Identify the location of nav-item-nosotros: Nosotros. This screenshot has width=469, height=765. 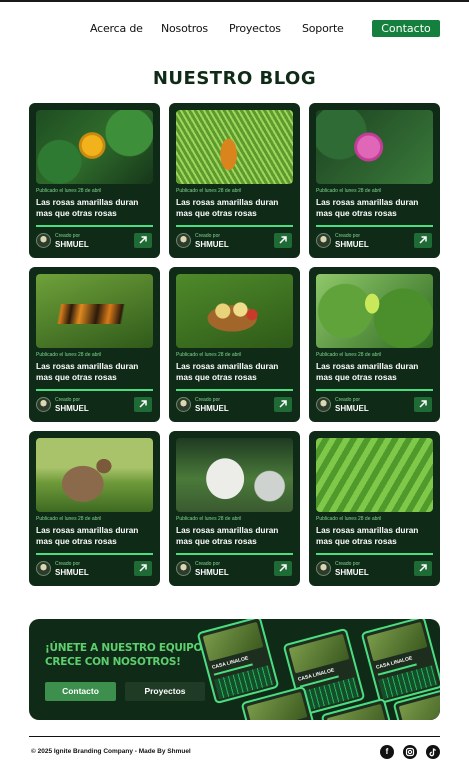
(184, 28).